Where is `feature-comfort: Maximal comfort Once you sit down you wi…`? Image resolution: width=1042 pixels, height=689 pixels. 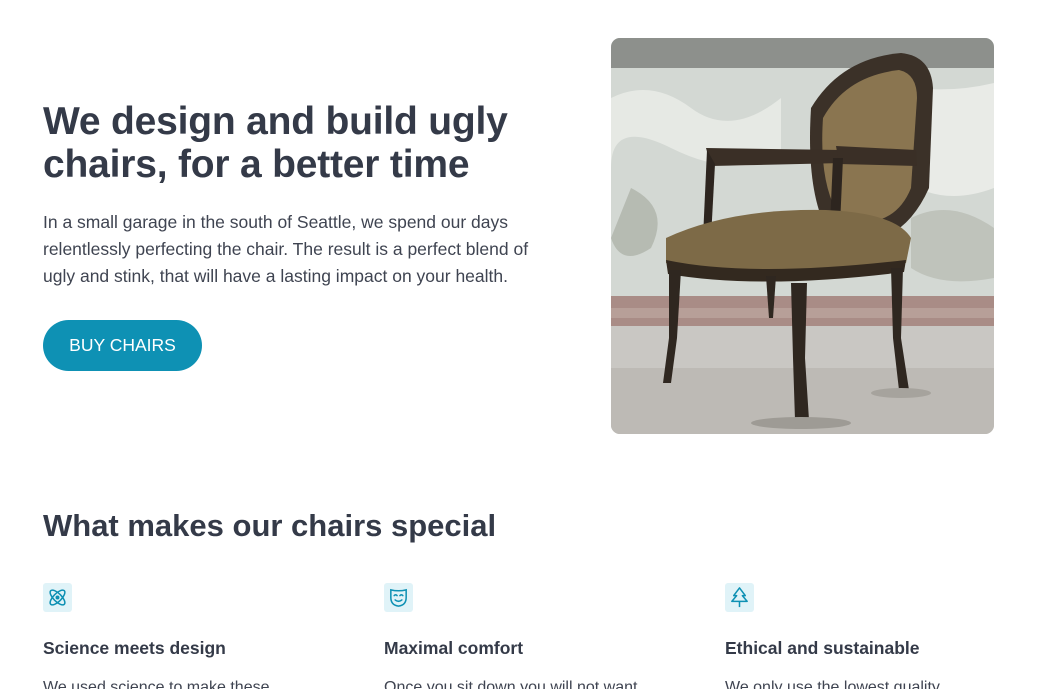 feature-comfort: Maximal comfort Once you sit down you wi… is located at coordinates (534, 636).